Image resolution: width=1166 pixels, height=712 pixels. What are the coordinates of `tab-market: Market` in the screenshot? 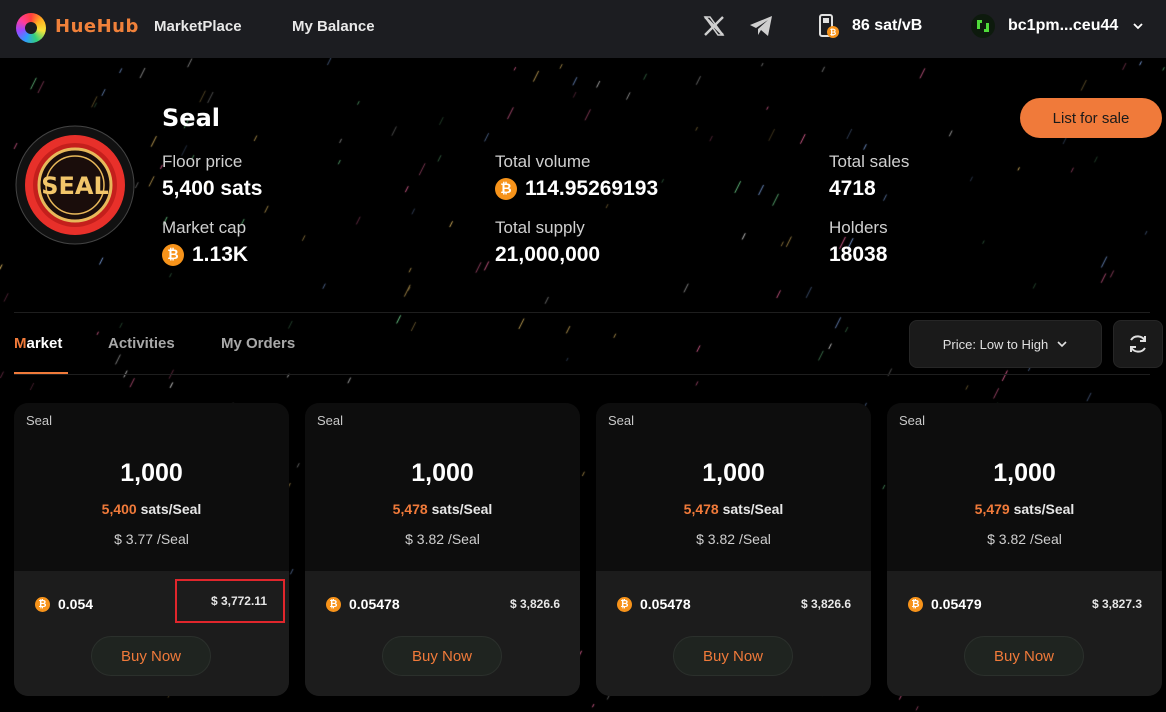 It's located at (38, 343).